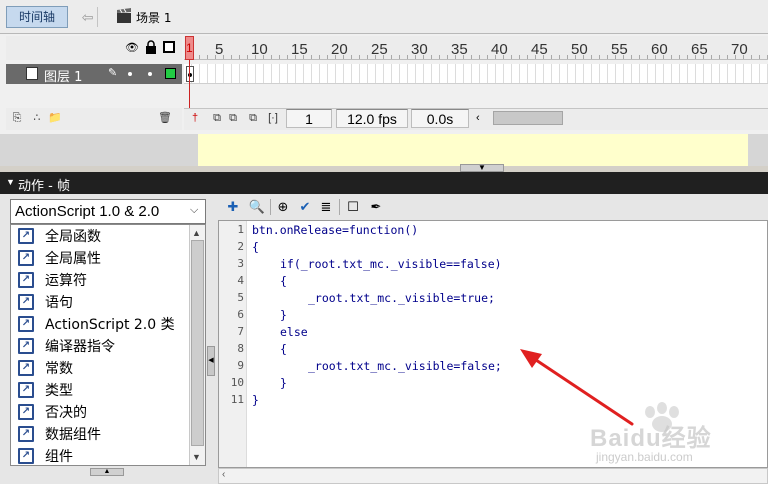  What do you see at coordinates (305, 207) in the screenshot?
I see `check-syntax-icon: ✔` at bounding box center [305, 207].